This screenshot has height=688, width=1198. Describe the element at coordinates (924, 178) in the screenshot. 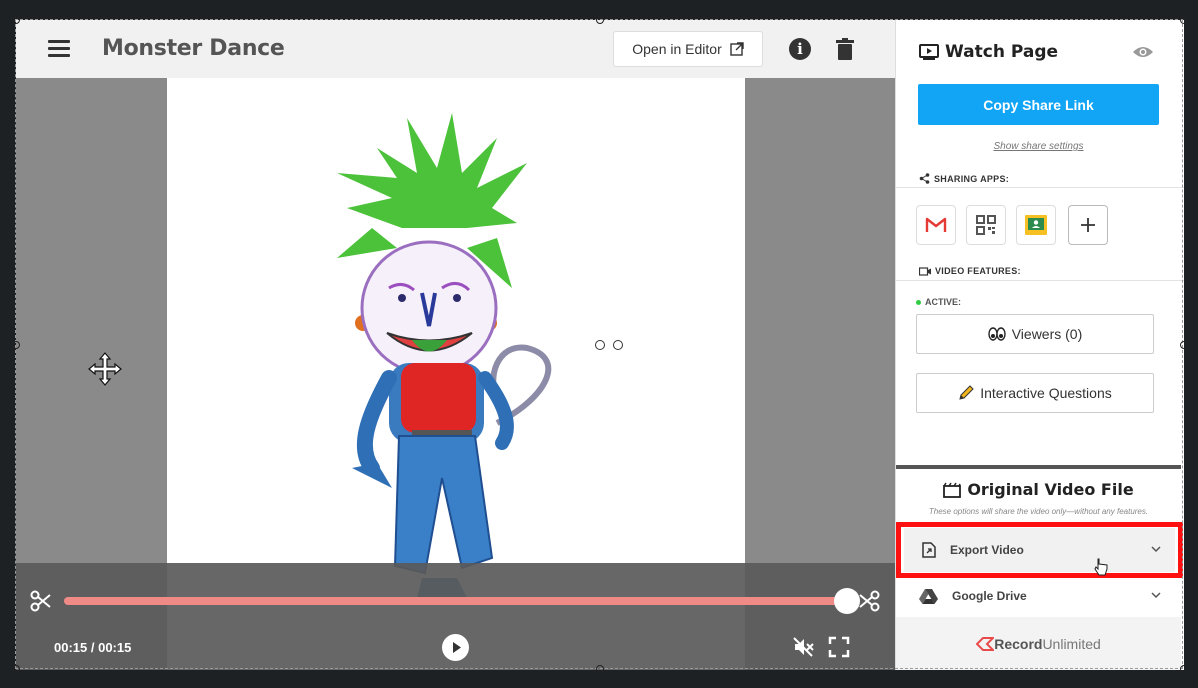

I see `share-icon` at that location.